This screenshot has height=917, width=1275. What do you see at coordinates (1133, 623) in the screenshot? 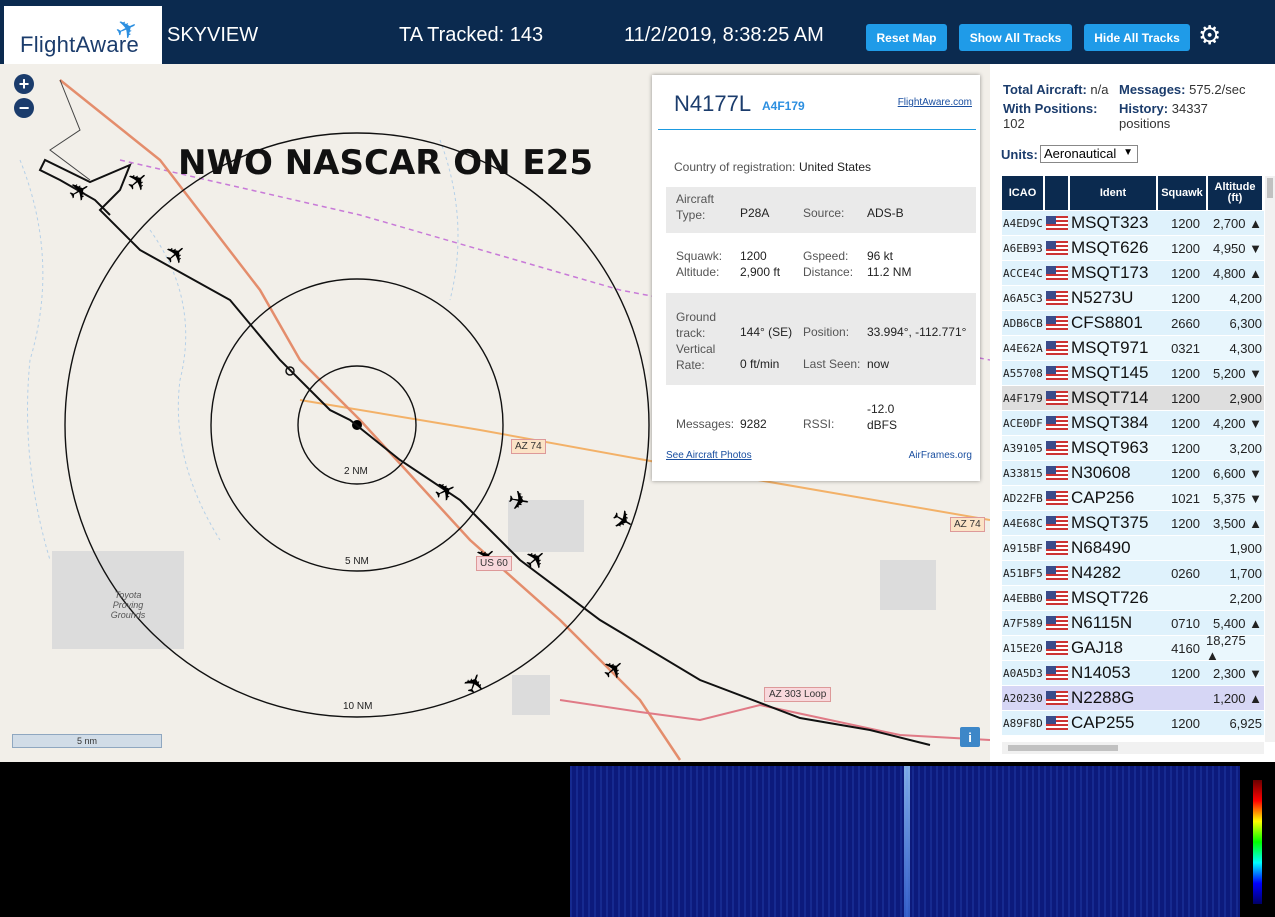
I see `table-row: A7F589 N6115N 0710 5,400 ▲` at bounding box center [1133, 623].